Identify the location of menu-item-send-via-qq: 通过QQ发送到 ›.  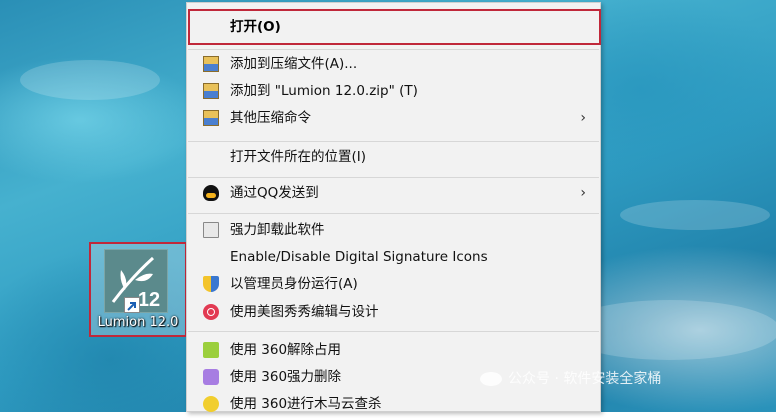
(393, 193).